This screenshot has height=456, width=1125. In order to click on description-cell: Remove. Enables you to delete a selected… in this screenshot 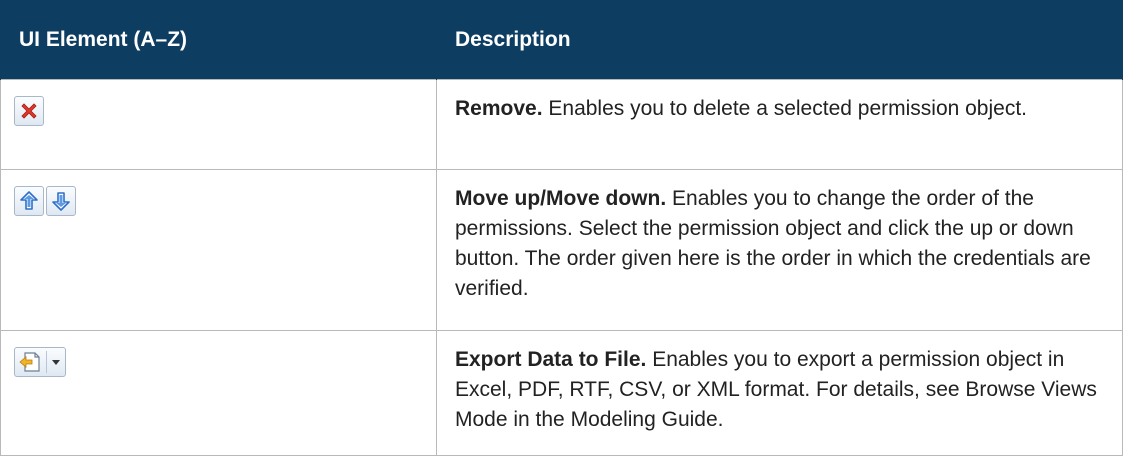, I will do `click(779, 124)`.